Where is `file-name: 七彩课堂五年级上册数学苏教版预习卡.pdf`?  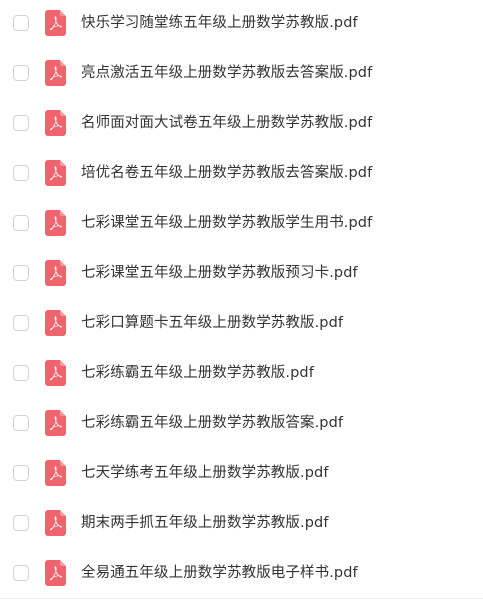
file-name: 七彩课堂五年级上册数学苏教版预习卡.pdf is located at coordinates (219, 273).